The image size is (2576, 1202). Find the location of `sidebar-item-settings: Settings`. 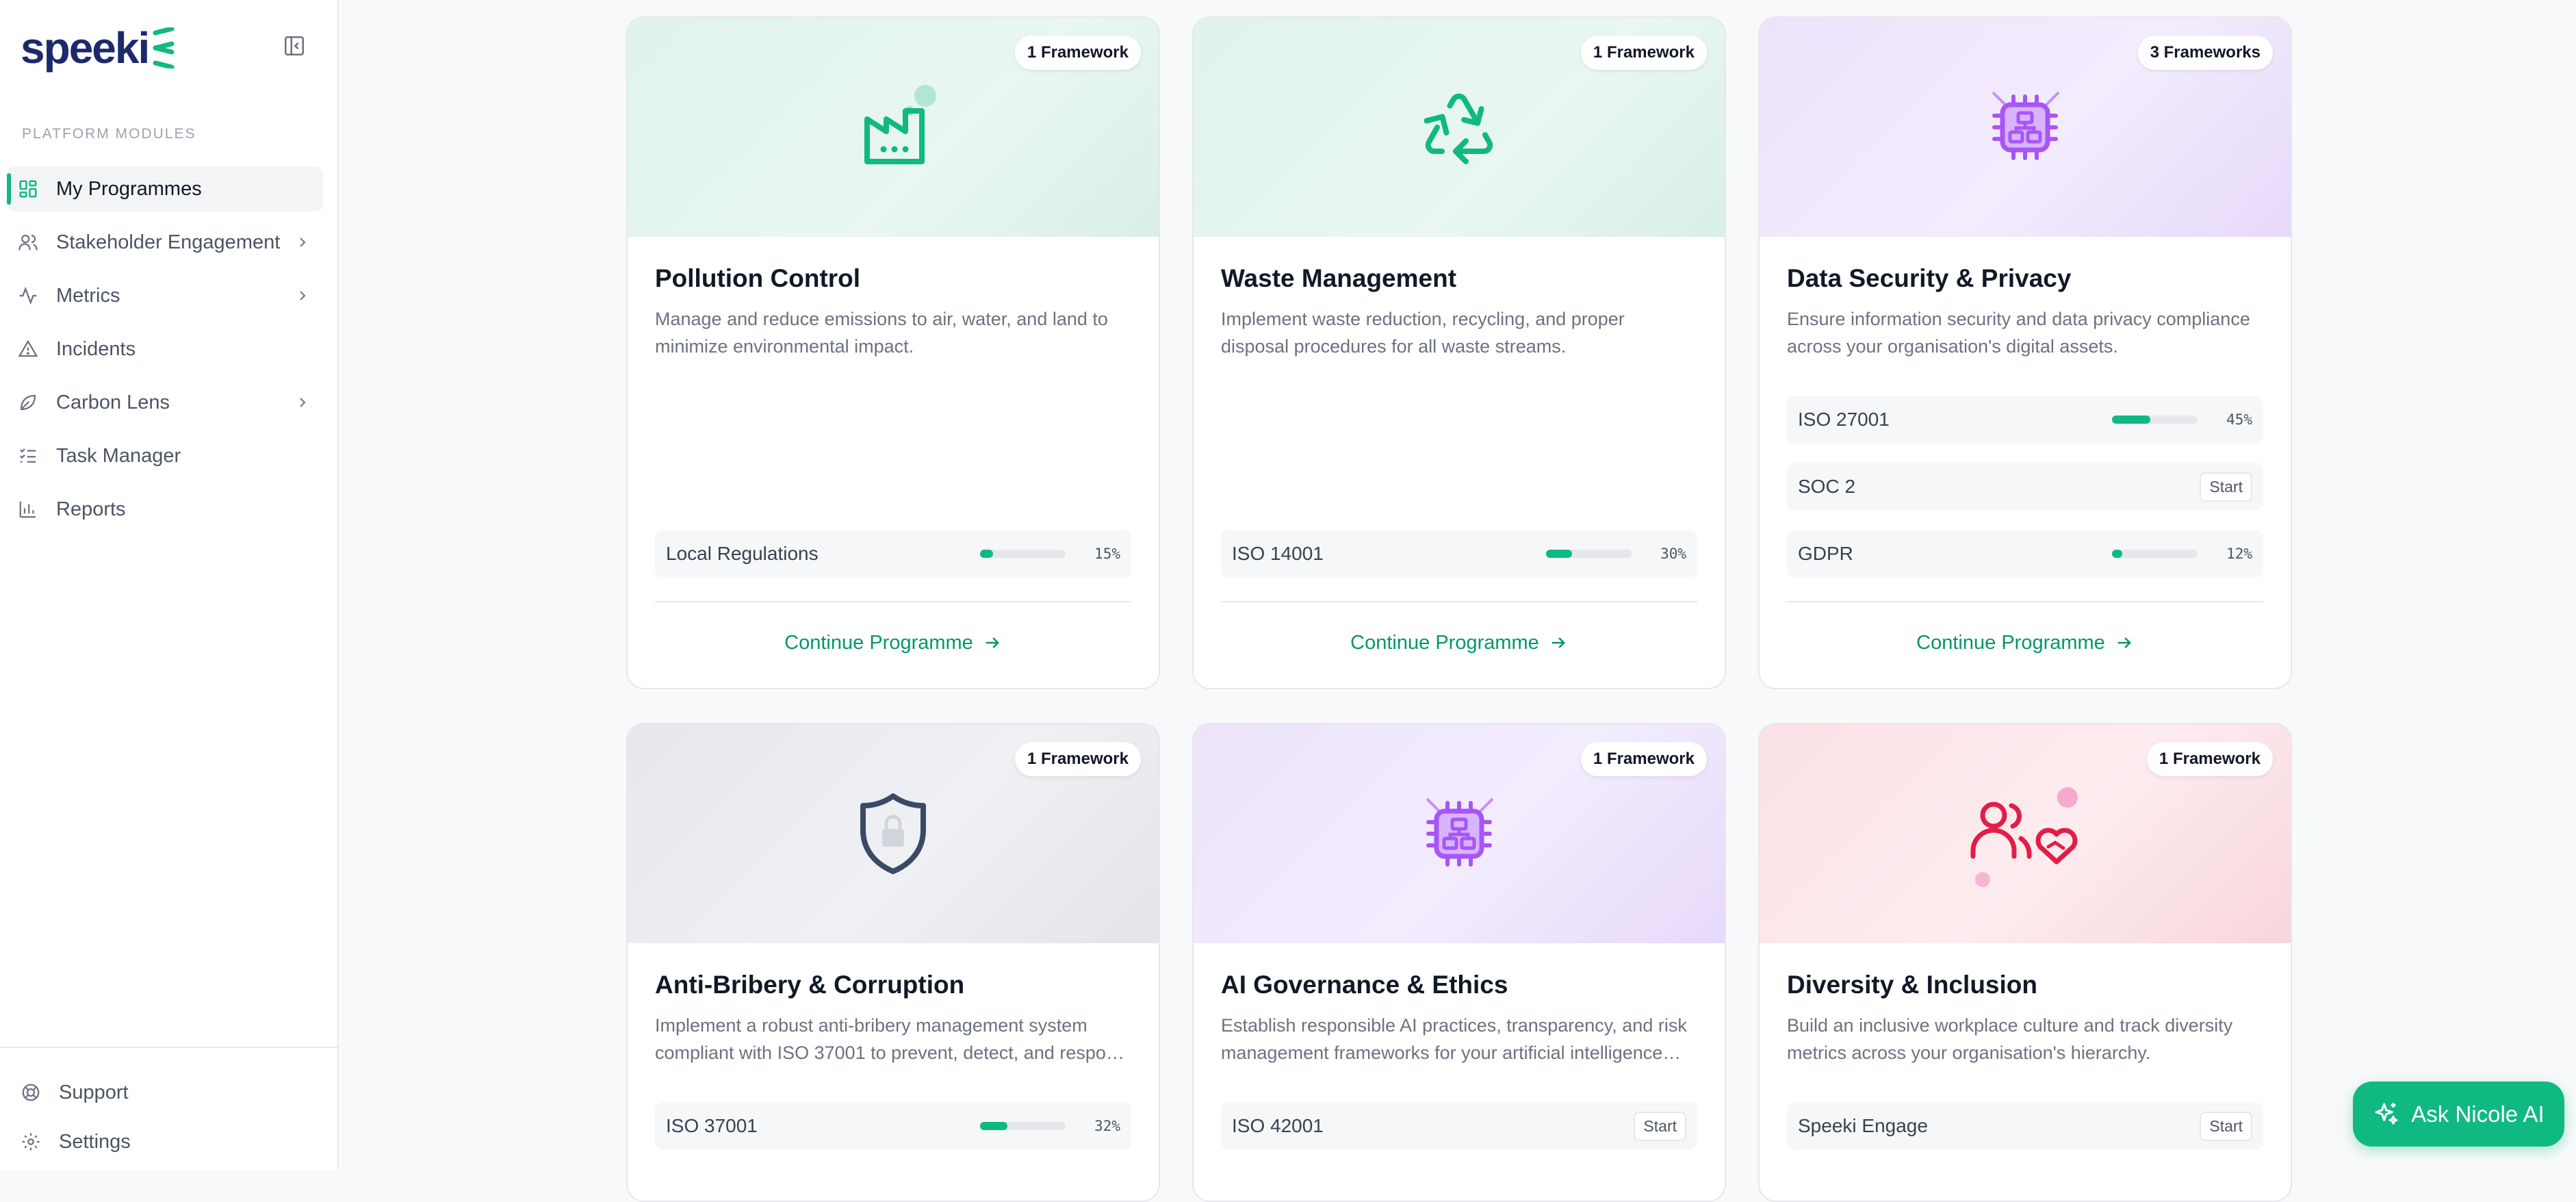

sidebar-item-settings: Settings is located at coordinates (75, 1142).